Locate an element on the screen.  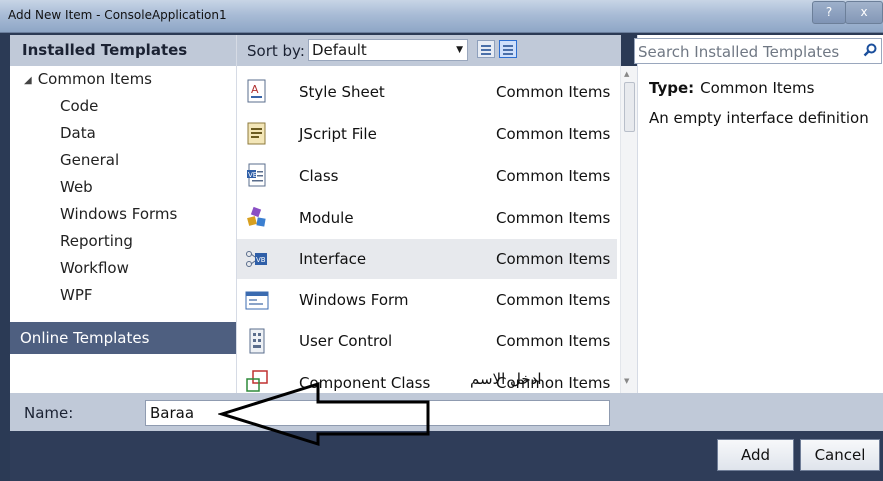
name-input is located at coordinates (377, 413).